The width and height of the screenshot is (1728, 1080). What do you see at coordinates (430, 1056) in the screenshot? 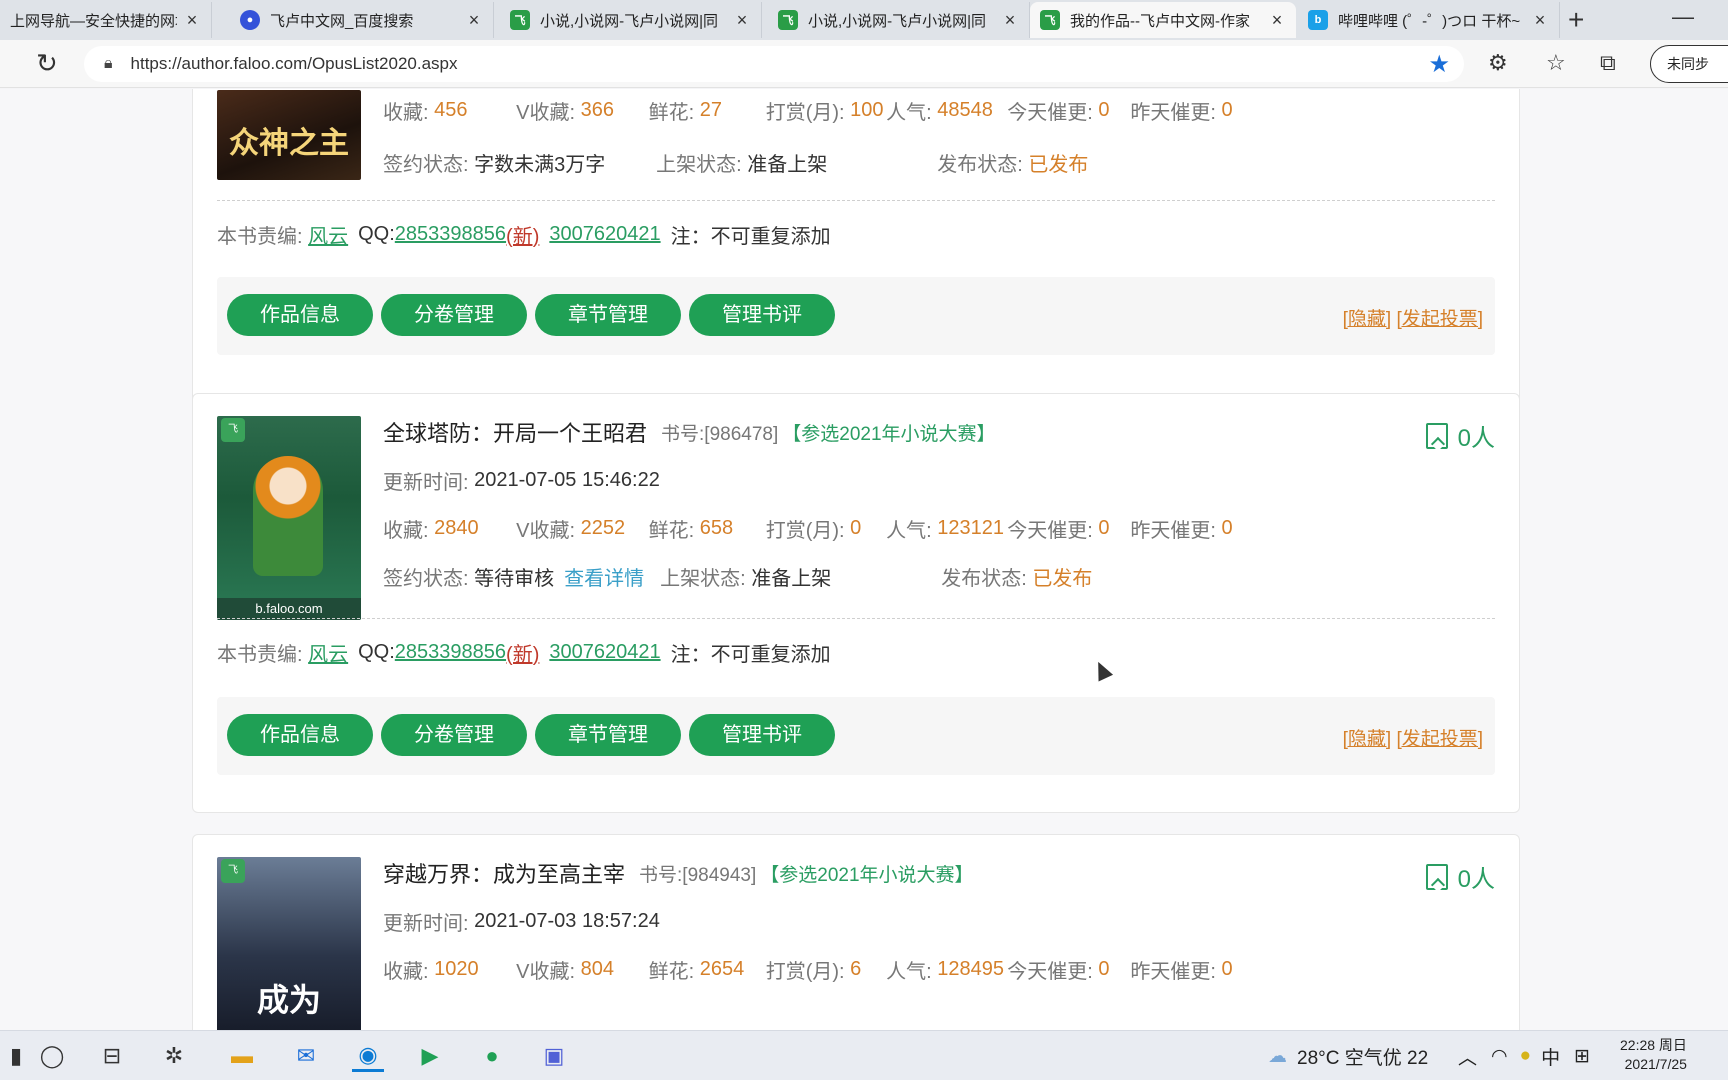
I see `media-player-icon: ▶` at bounding box center [430, 1056].